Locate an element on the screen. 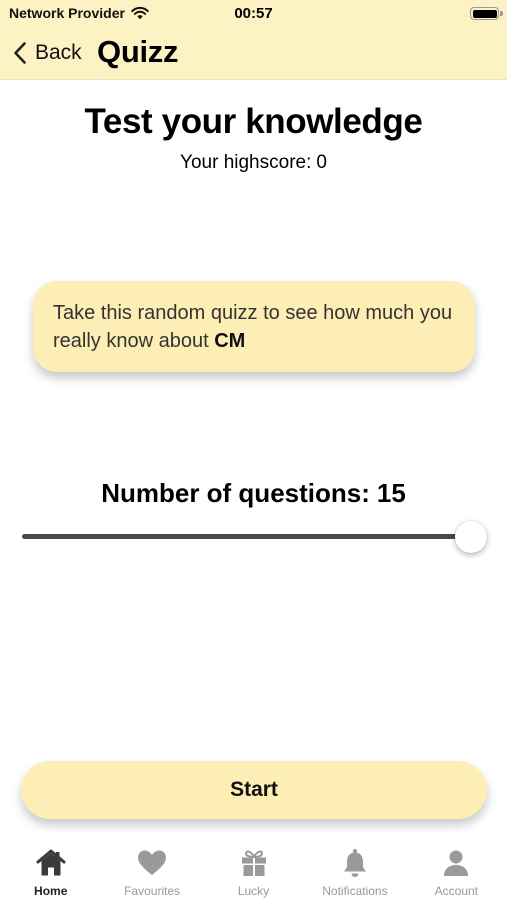 The width and height of the screenshot is (507, 900). start-button: Start is located at coordinates (254, 790).